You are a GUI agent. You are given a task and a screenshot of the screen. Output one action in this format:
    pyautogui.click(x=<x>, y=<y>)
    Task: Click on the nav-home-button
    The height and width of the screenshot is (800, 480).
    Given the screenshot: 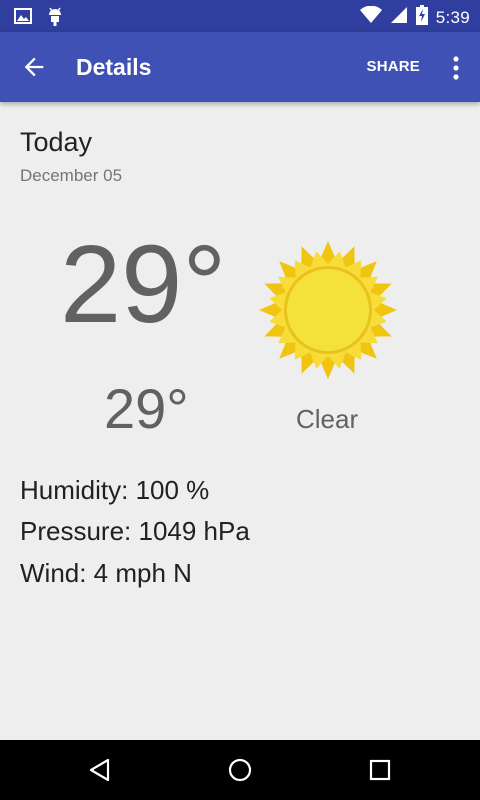 What is the action you would take?
    pyautogui.click(x=240, y=770)
    